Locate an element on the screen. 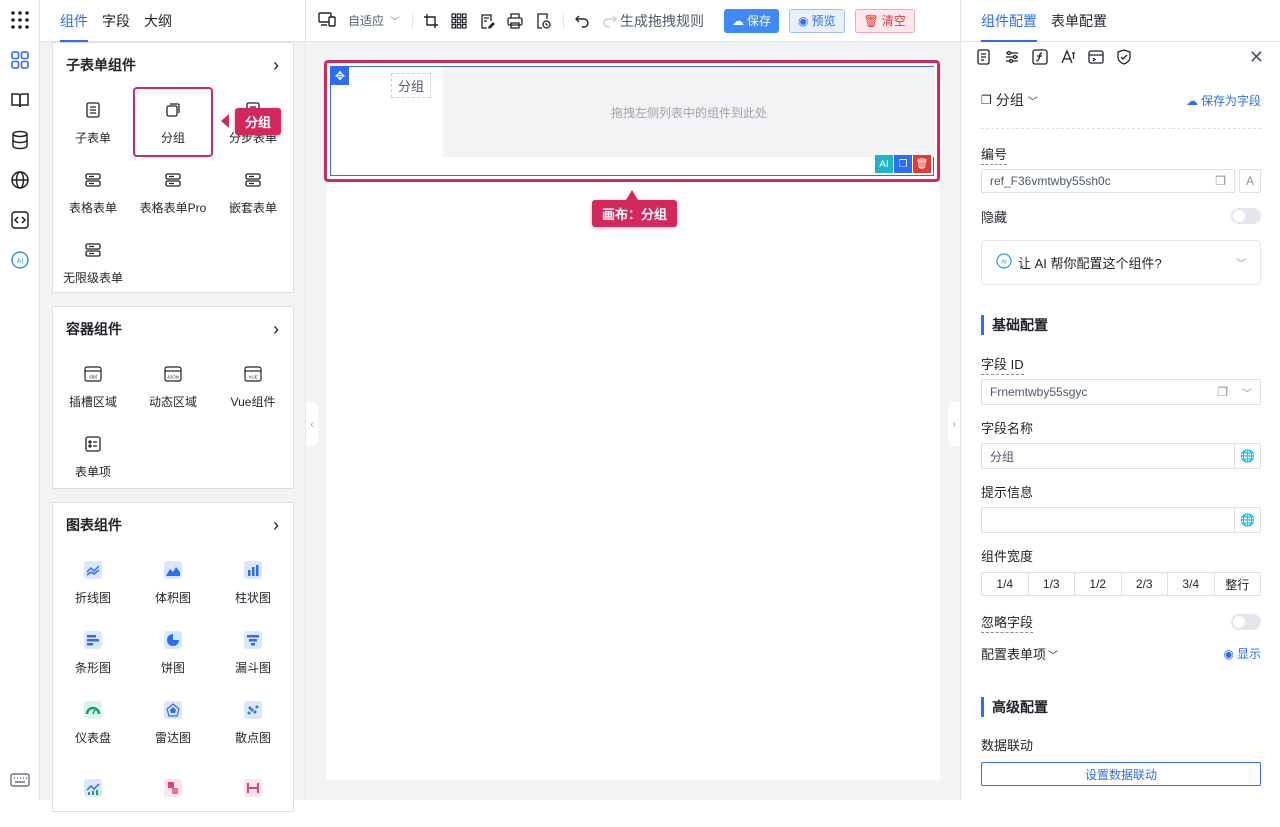  show-button: ◉ 显示 is located at coordinates (1243, 653).